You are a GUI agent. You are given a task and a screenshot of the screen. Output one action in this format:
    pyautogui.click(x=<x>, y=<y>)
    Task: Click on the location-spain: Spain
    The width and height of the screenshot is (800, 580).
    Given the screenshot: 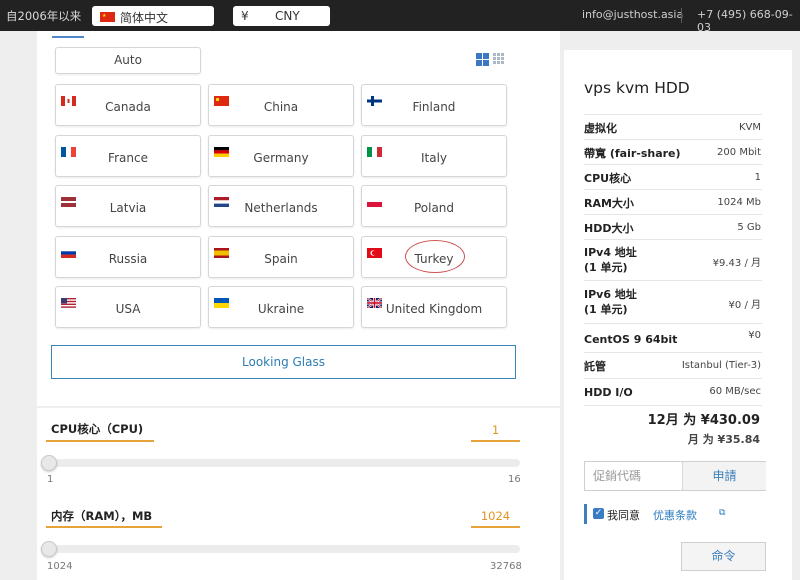 What is the action you would take?
    pyautogui.click(x=281, y=257)
    